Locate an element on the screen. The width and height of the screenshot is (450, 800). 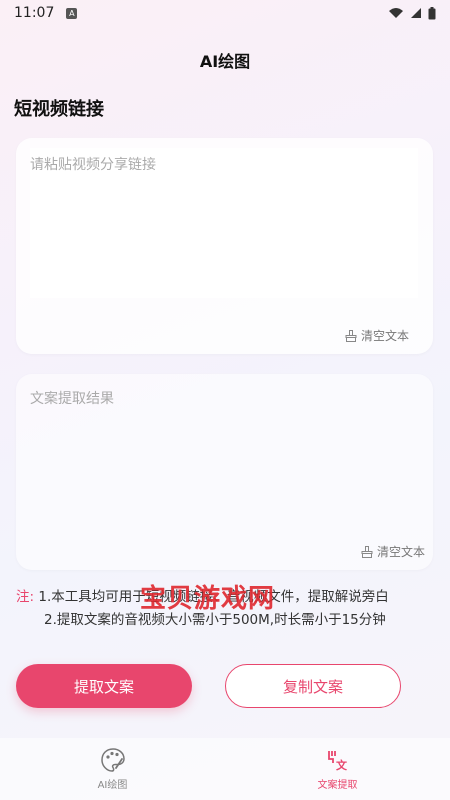
status-bar: 11:07 A is located at coordinates (225, 13).